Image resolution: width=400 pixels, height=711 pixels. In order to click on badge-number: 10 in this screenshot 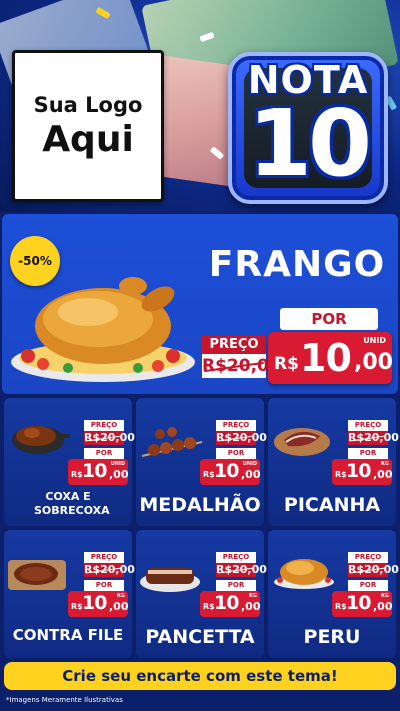, I will do `click(309, 143)`.